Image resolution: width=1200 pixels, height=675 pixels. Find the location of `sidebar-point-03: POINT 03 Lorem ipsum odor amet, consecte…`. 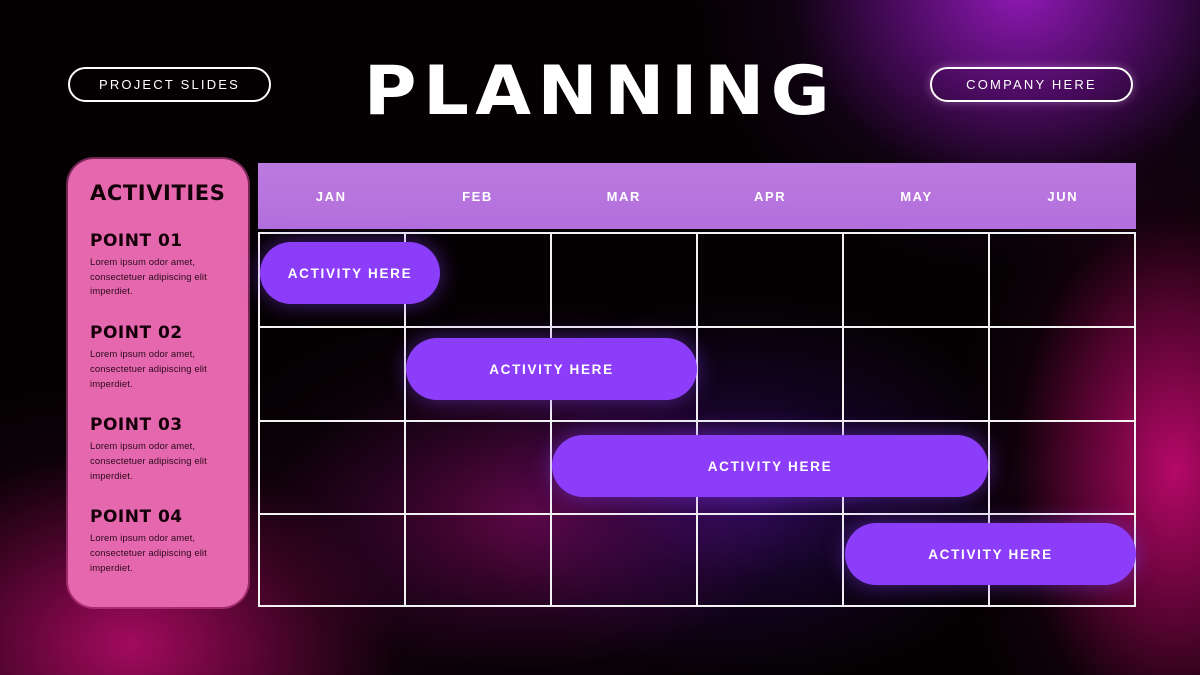

sidebar-point-03: POINT 03 Lorem ipsum odor amet, consecte… is located at coordinates (159, 449).